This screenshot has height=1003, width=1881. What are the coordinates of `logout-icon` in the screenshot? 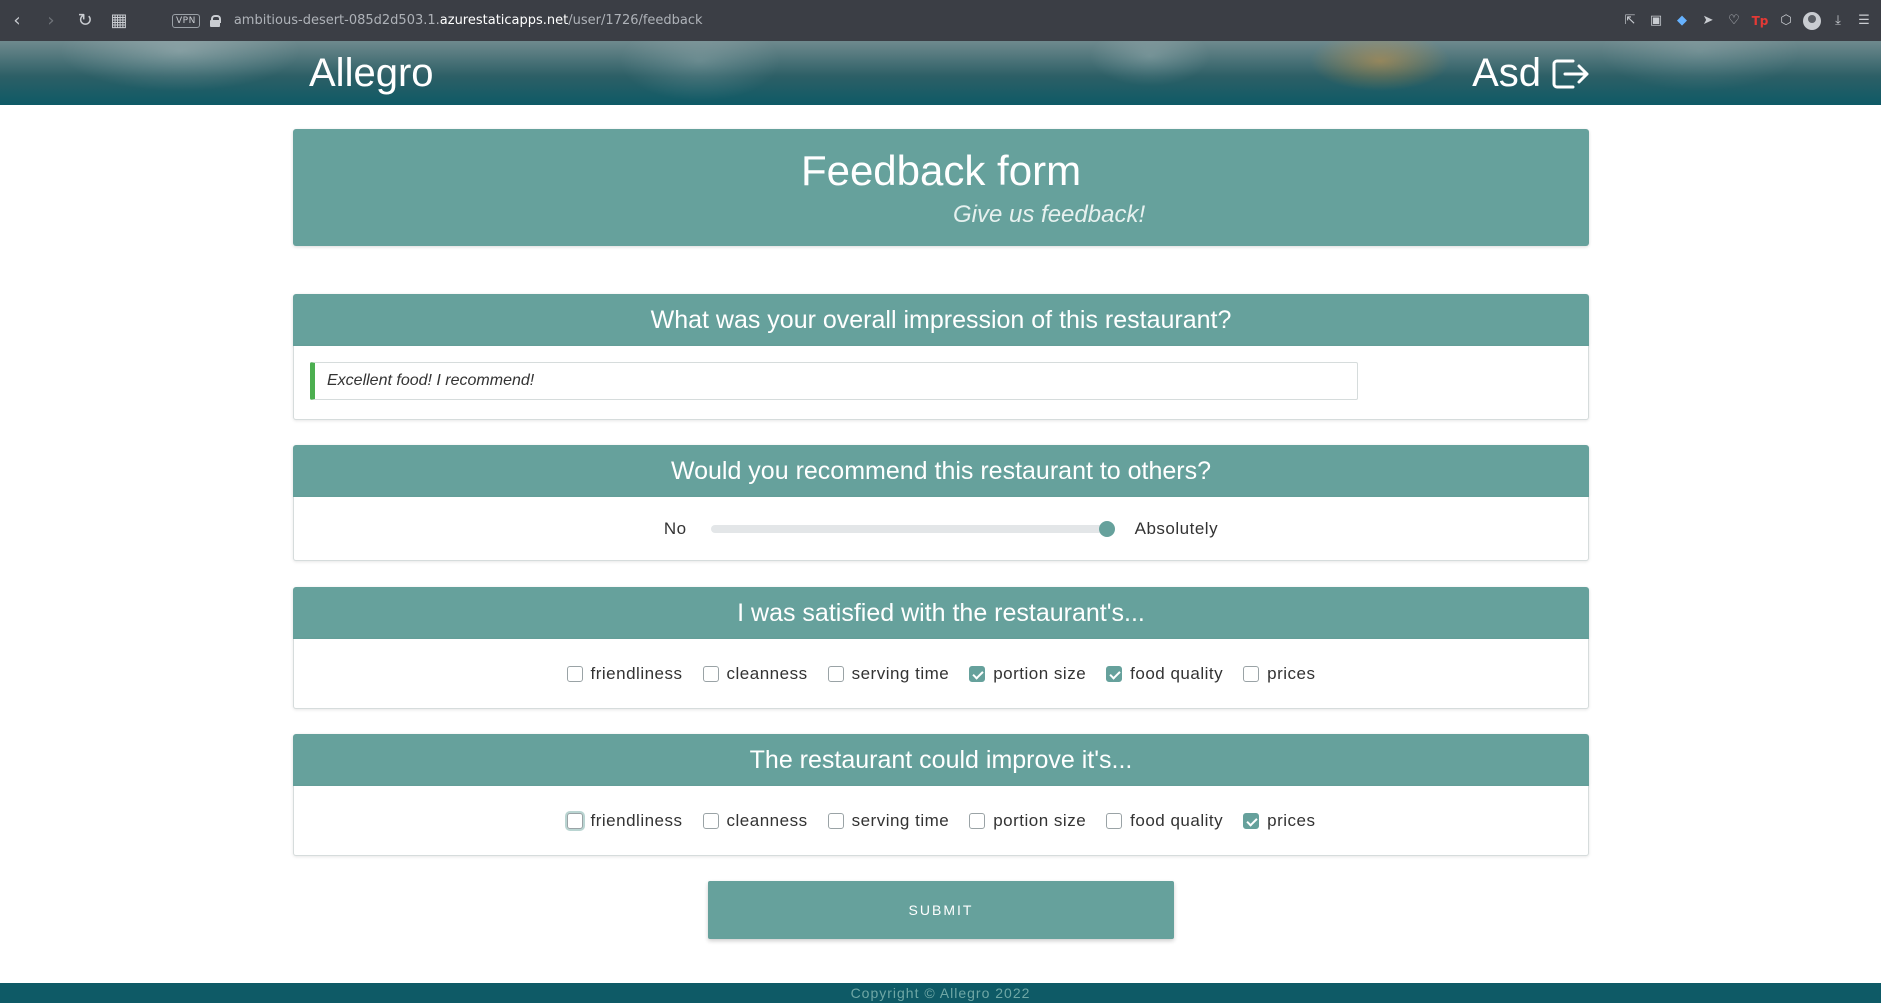 It's located at (1571, 74).